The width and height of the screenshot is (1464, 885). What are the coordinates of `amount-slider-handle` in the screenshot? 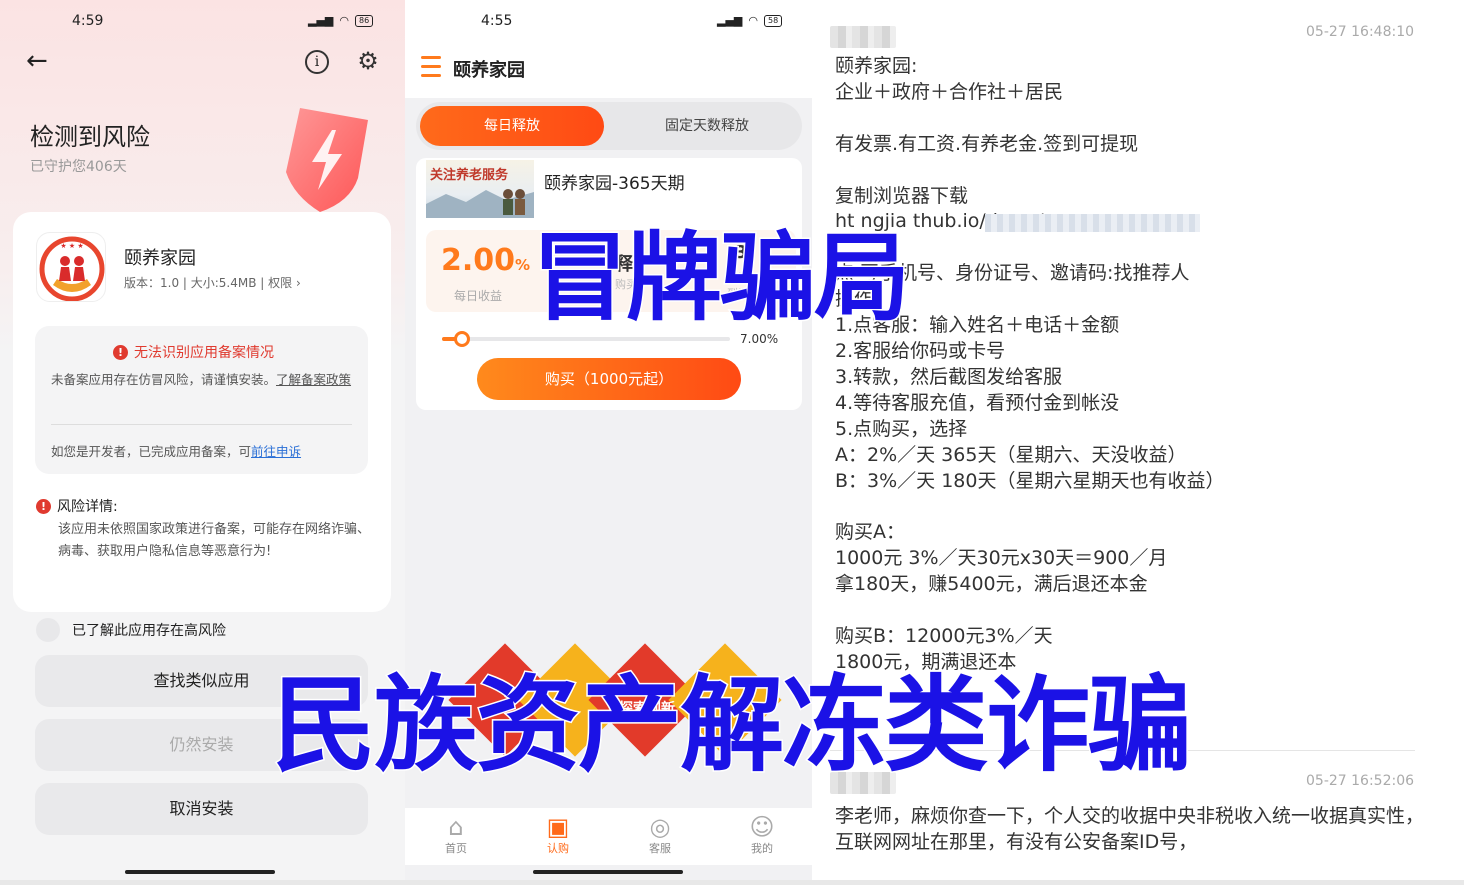 It's located at (462, 339).